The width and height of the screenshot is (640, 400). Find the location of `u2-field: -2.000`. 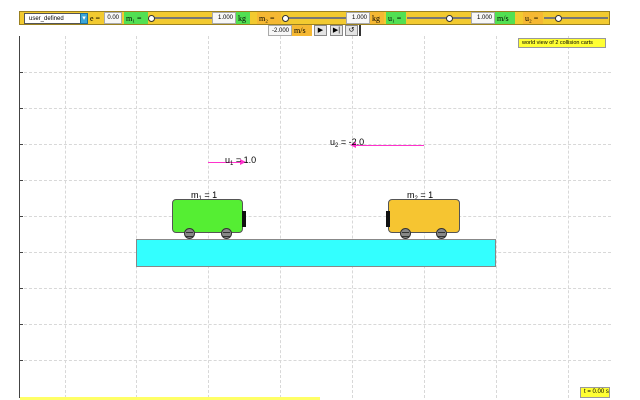

u2-field: -2.000 is located at coordinates (280, 30).